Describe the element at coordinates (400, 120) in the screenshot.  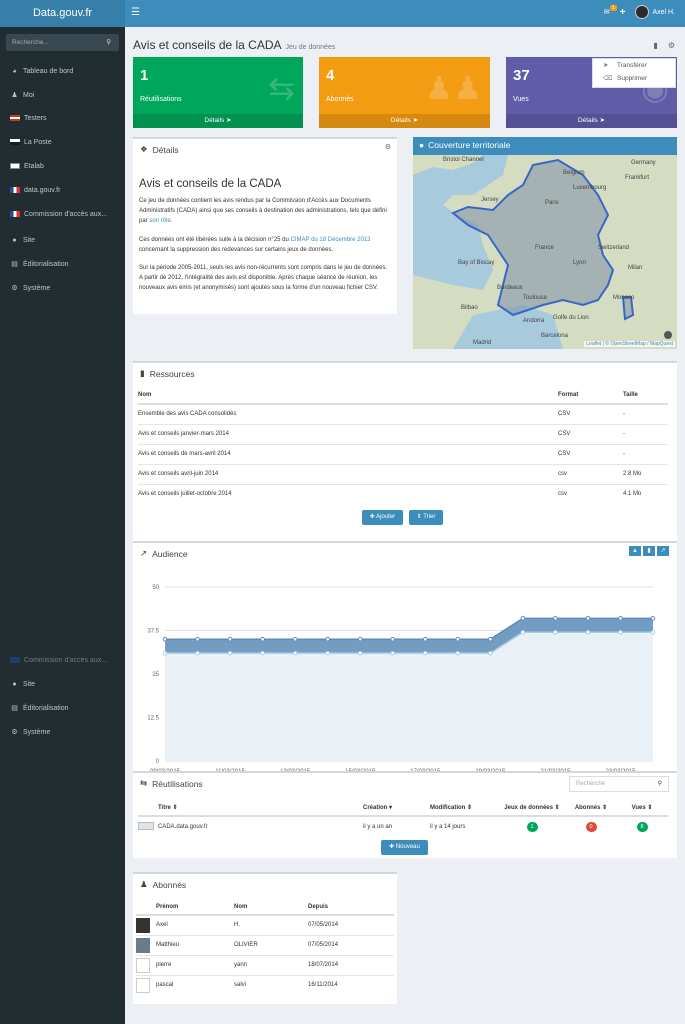
I see `tile-footer-label: Détails` at that location.